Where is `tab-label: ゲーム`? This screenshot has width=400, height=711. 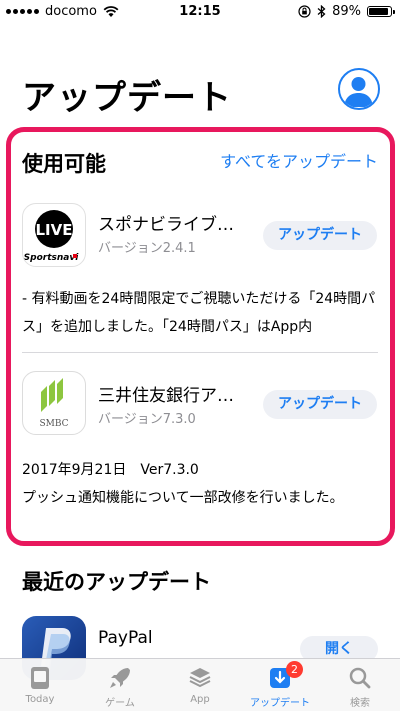 tab-label: ゲーム is located at coordinates (120, 703).